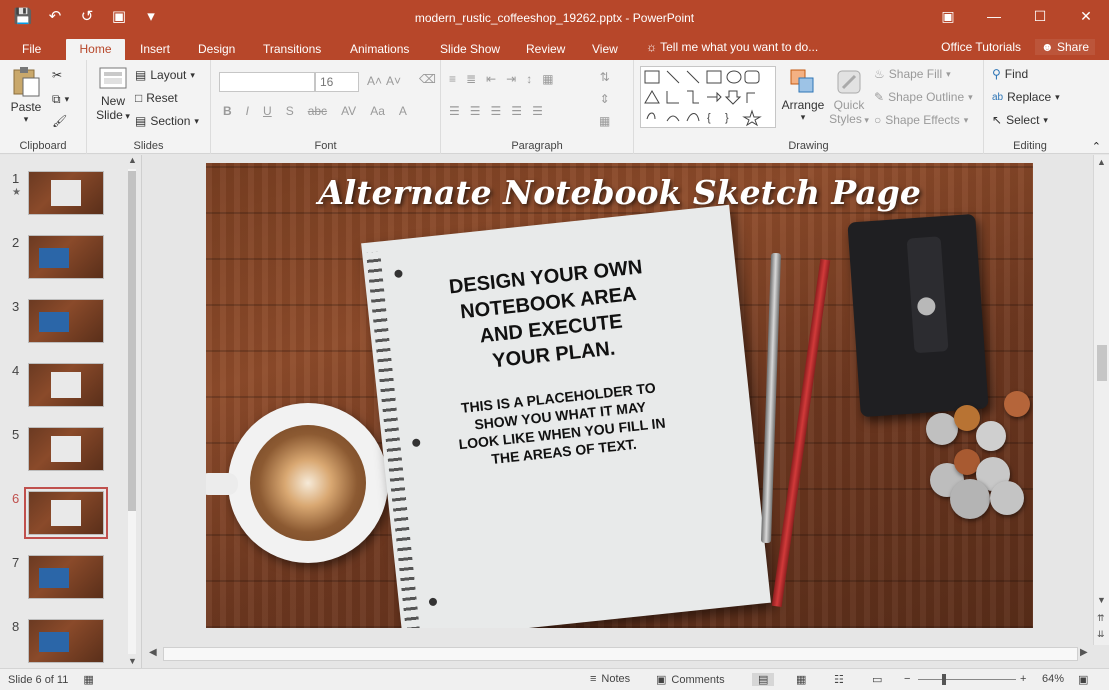 The image size is (1109, 690). Describe the element at coordinates (70, 325) in the screenshot. I see `slide-thumbnail-3: 3` at that location.